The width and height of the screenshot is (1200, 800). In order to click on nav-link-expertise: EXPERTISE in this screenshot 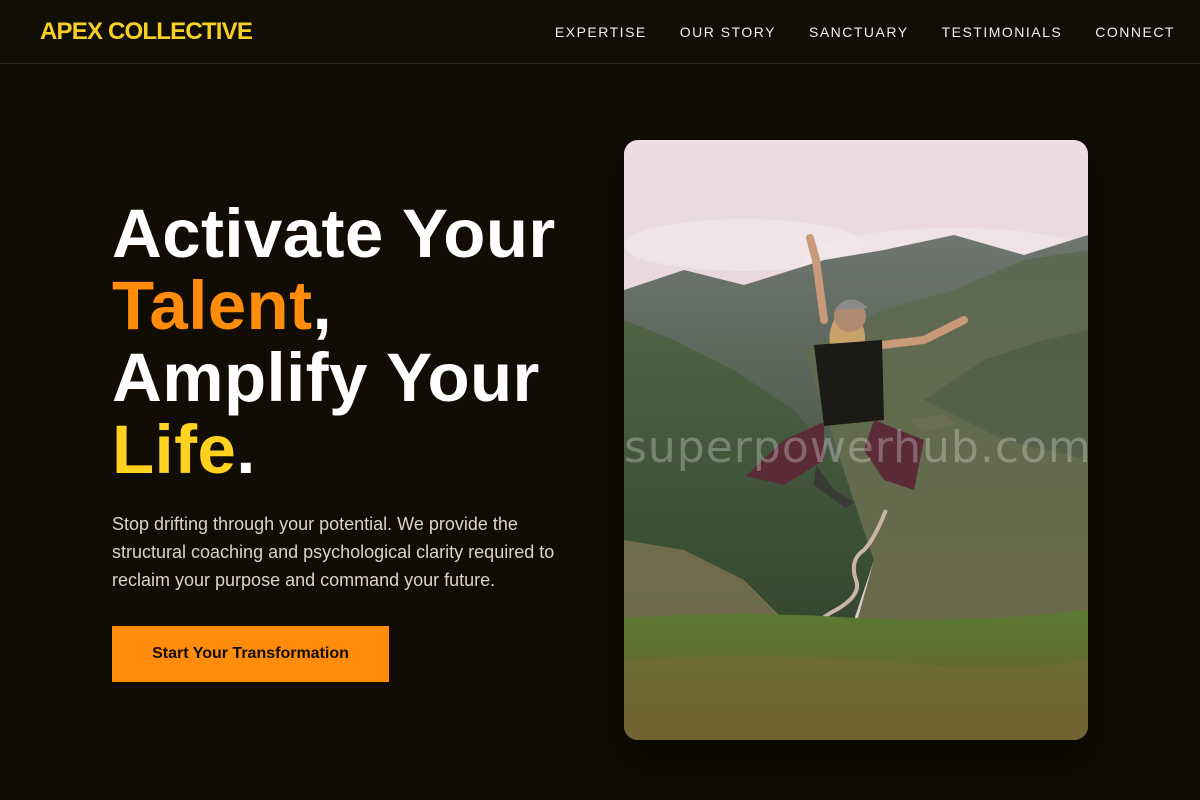, I will do `click(601, 32)`.